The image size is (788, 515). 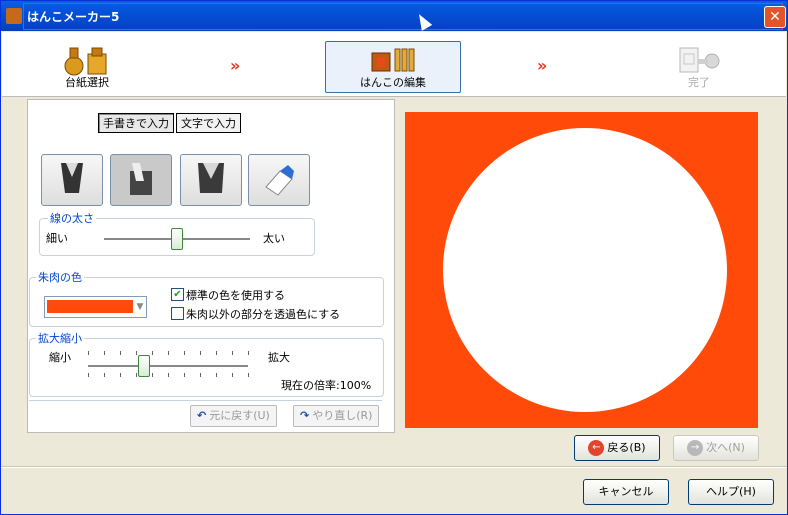 I want to click on line-width-group: 線の太さ 細い 太い, so click(x=177, y=233).